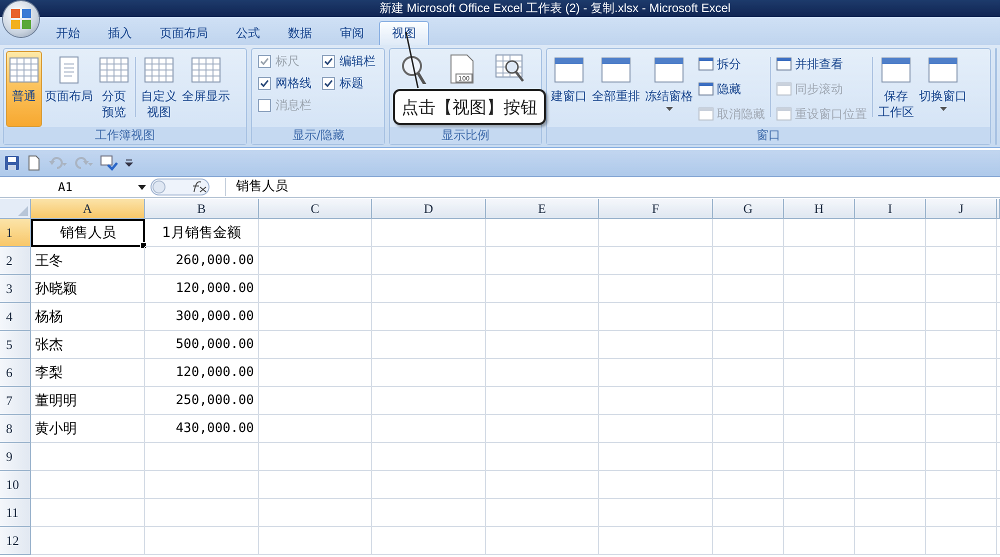  I want to click on column-header: E, so click(542, 209).